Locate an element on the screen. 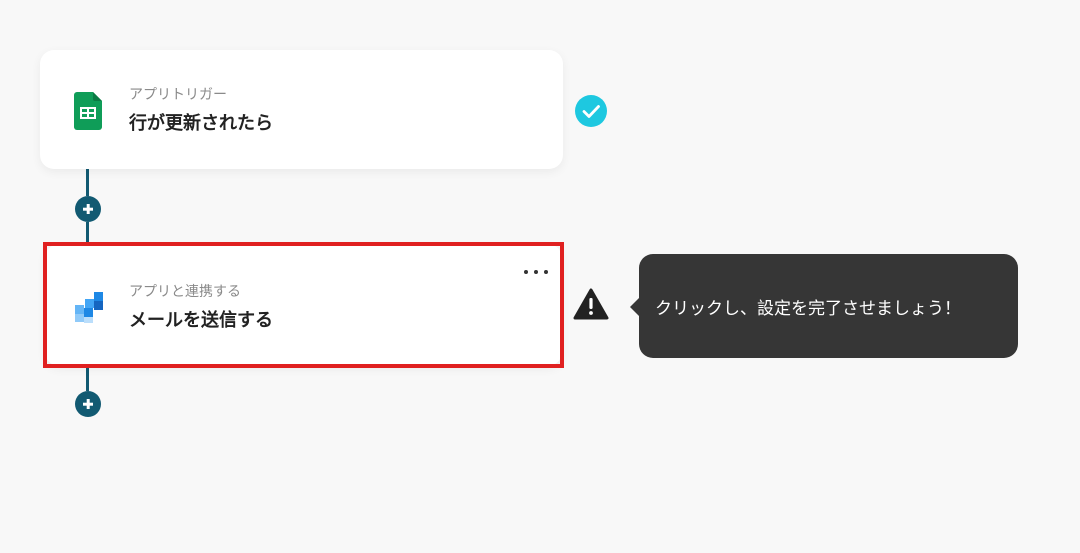  step-title: 行が更新されたら is located at coordinates (201, 123).